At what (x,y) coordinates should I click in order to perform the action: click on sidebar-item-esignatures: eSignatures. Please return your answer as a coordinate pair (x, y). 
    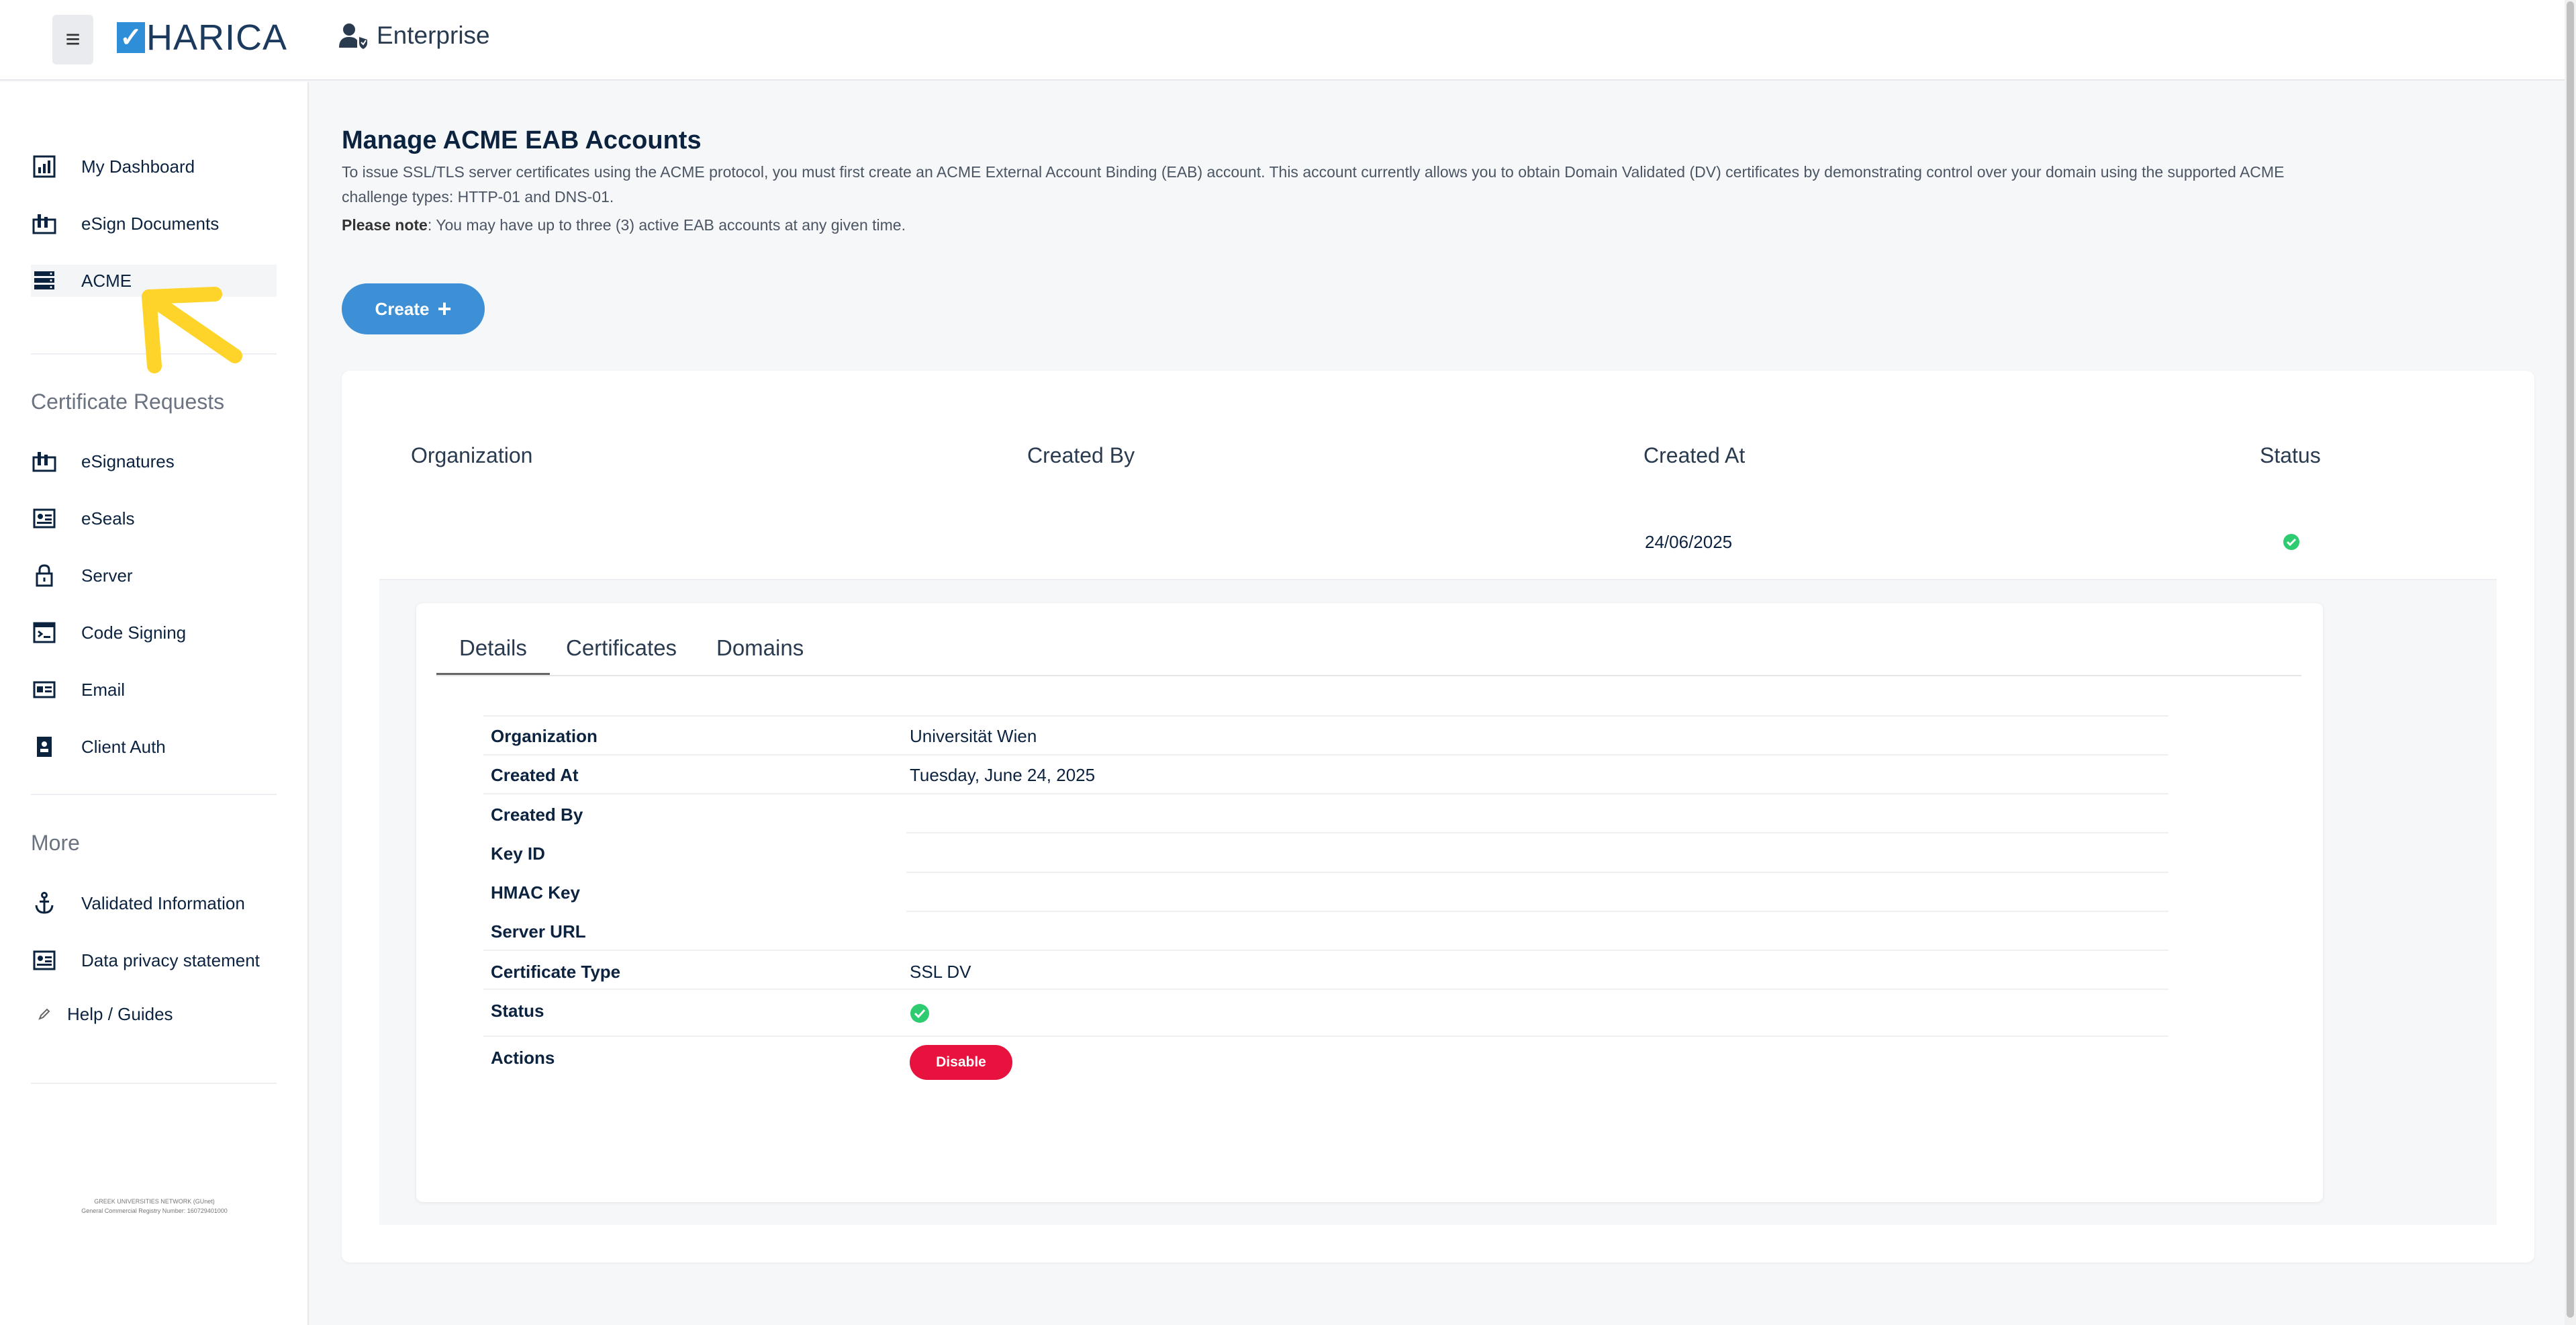
    Looking at the image, I should click on (154, 461).